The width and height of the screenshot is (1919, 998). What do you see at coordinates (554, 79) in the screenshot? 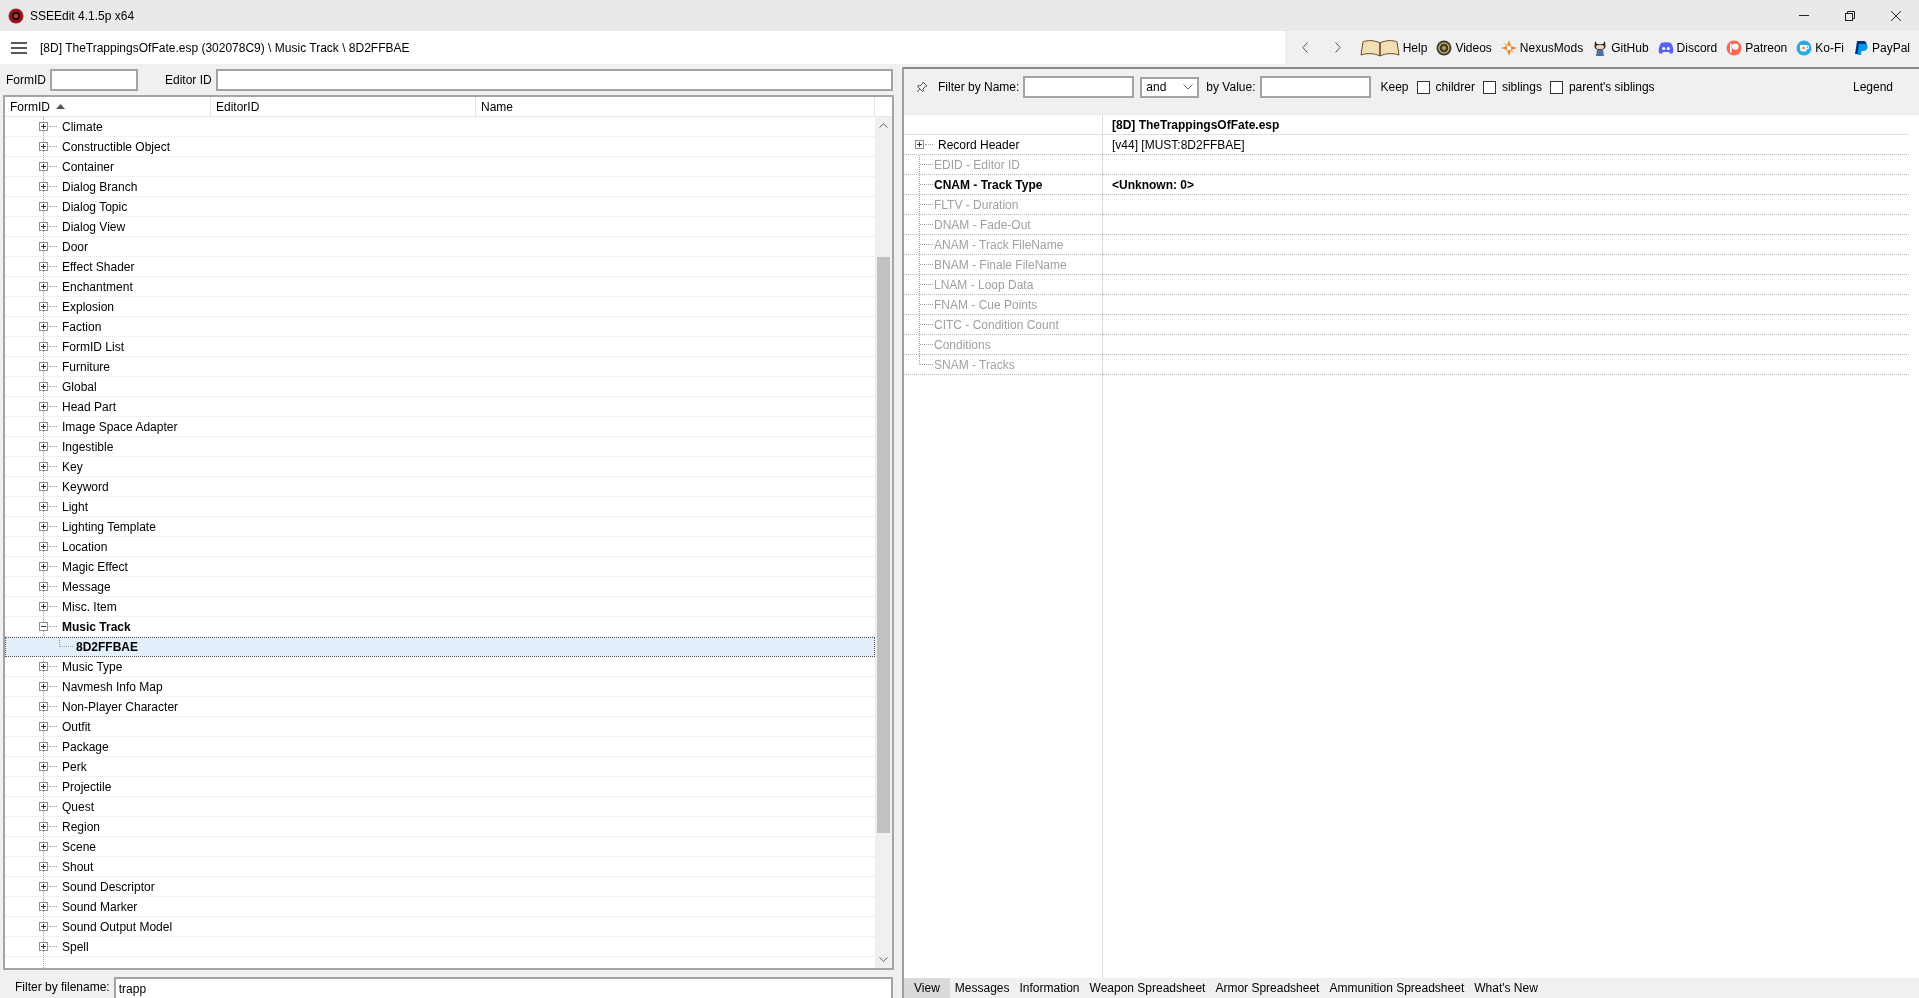
I see `editor-id-field` at bounding box center [554, 79].